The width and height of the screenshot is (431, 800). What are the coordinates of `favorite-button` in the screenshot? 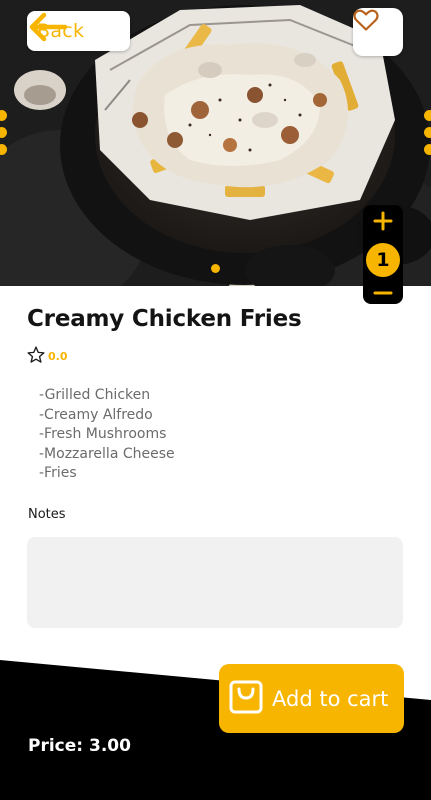 It's located at (378, 32).